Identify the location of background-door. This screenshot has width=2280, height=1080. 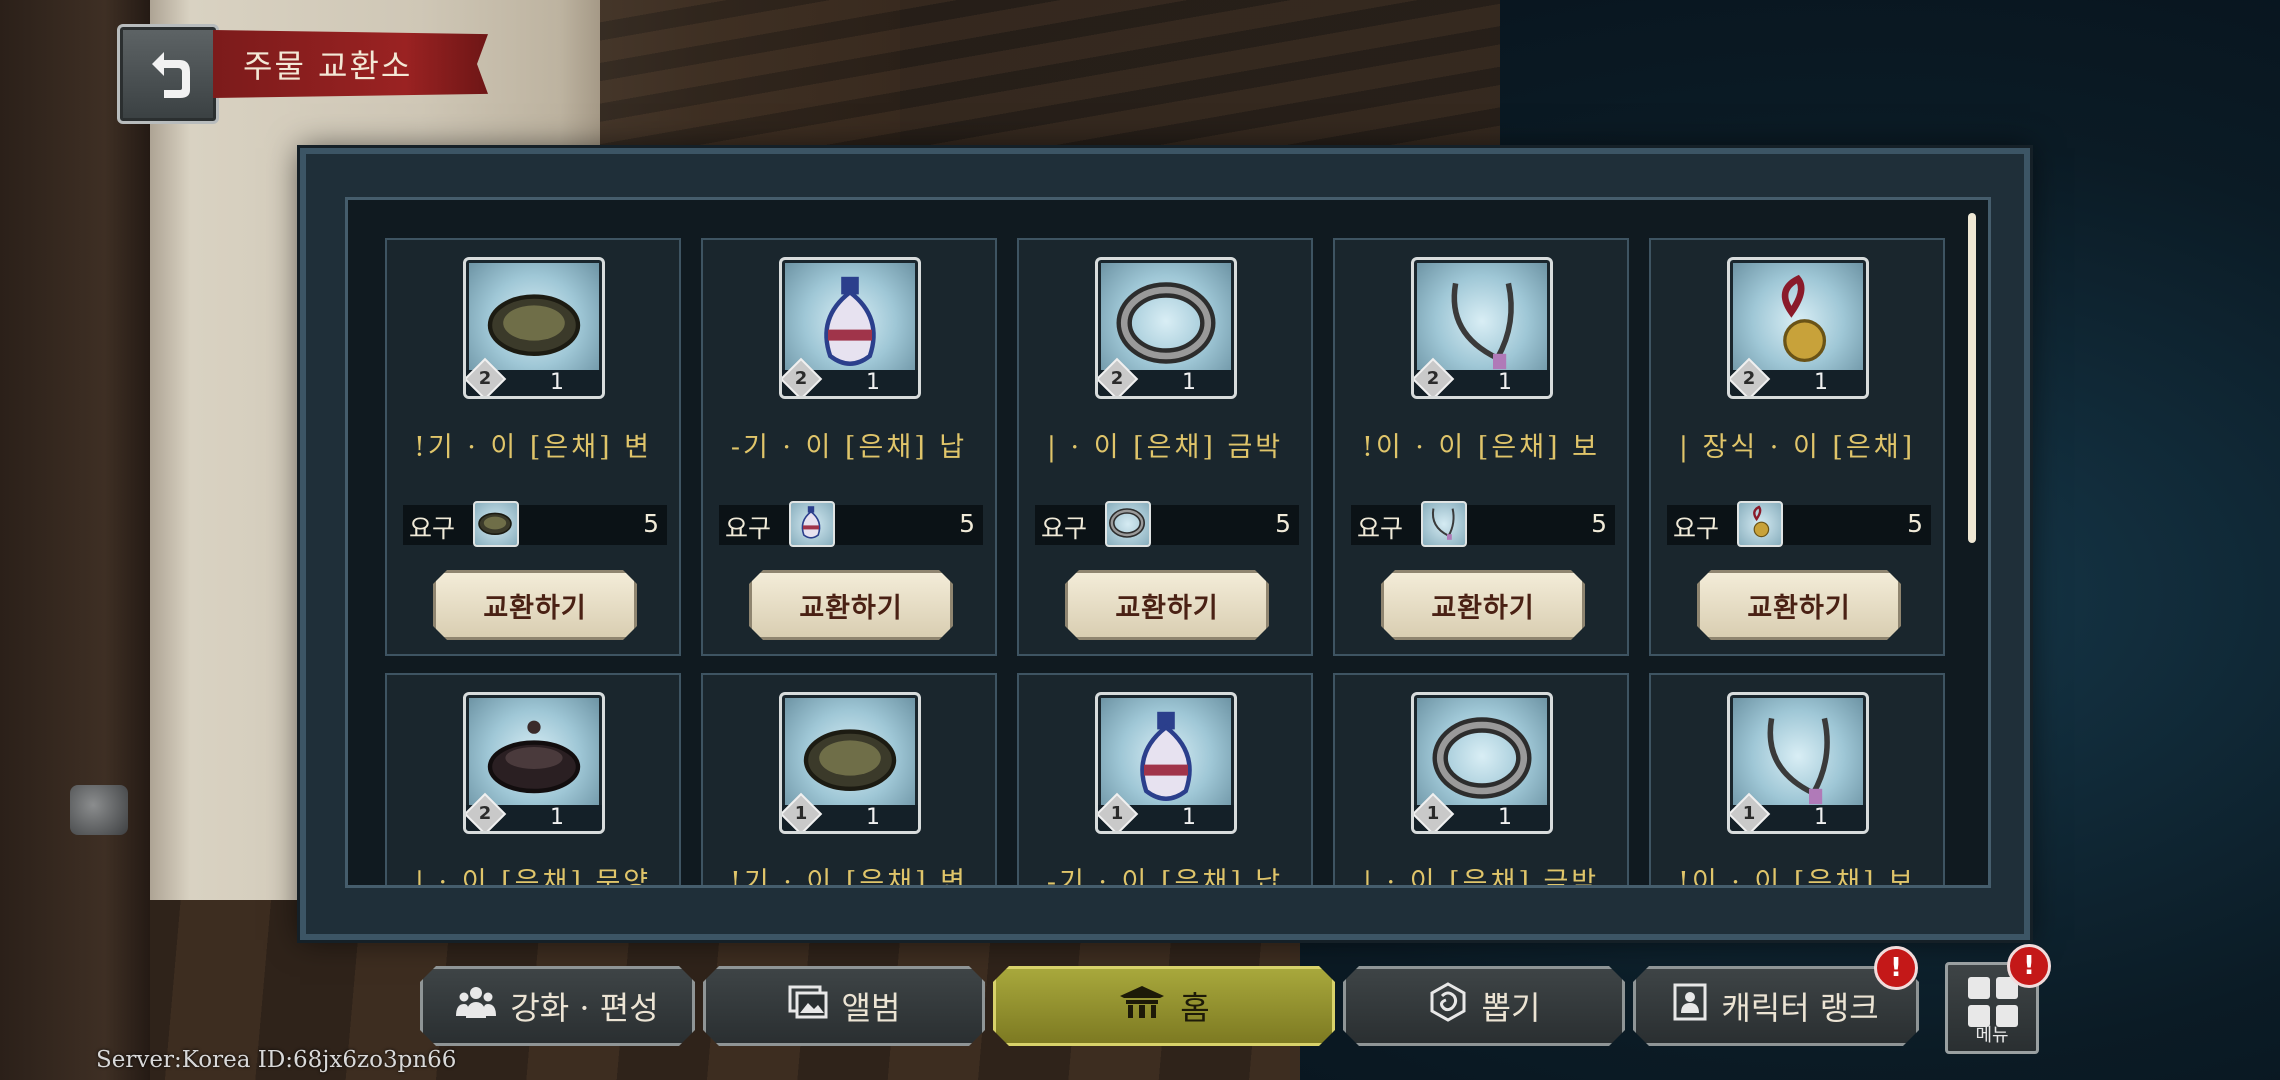
(75, 540).